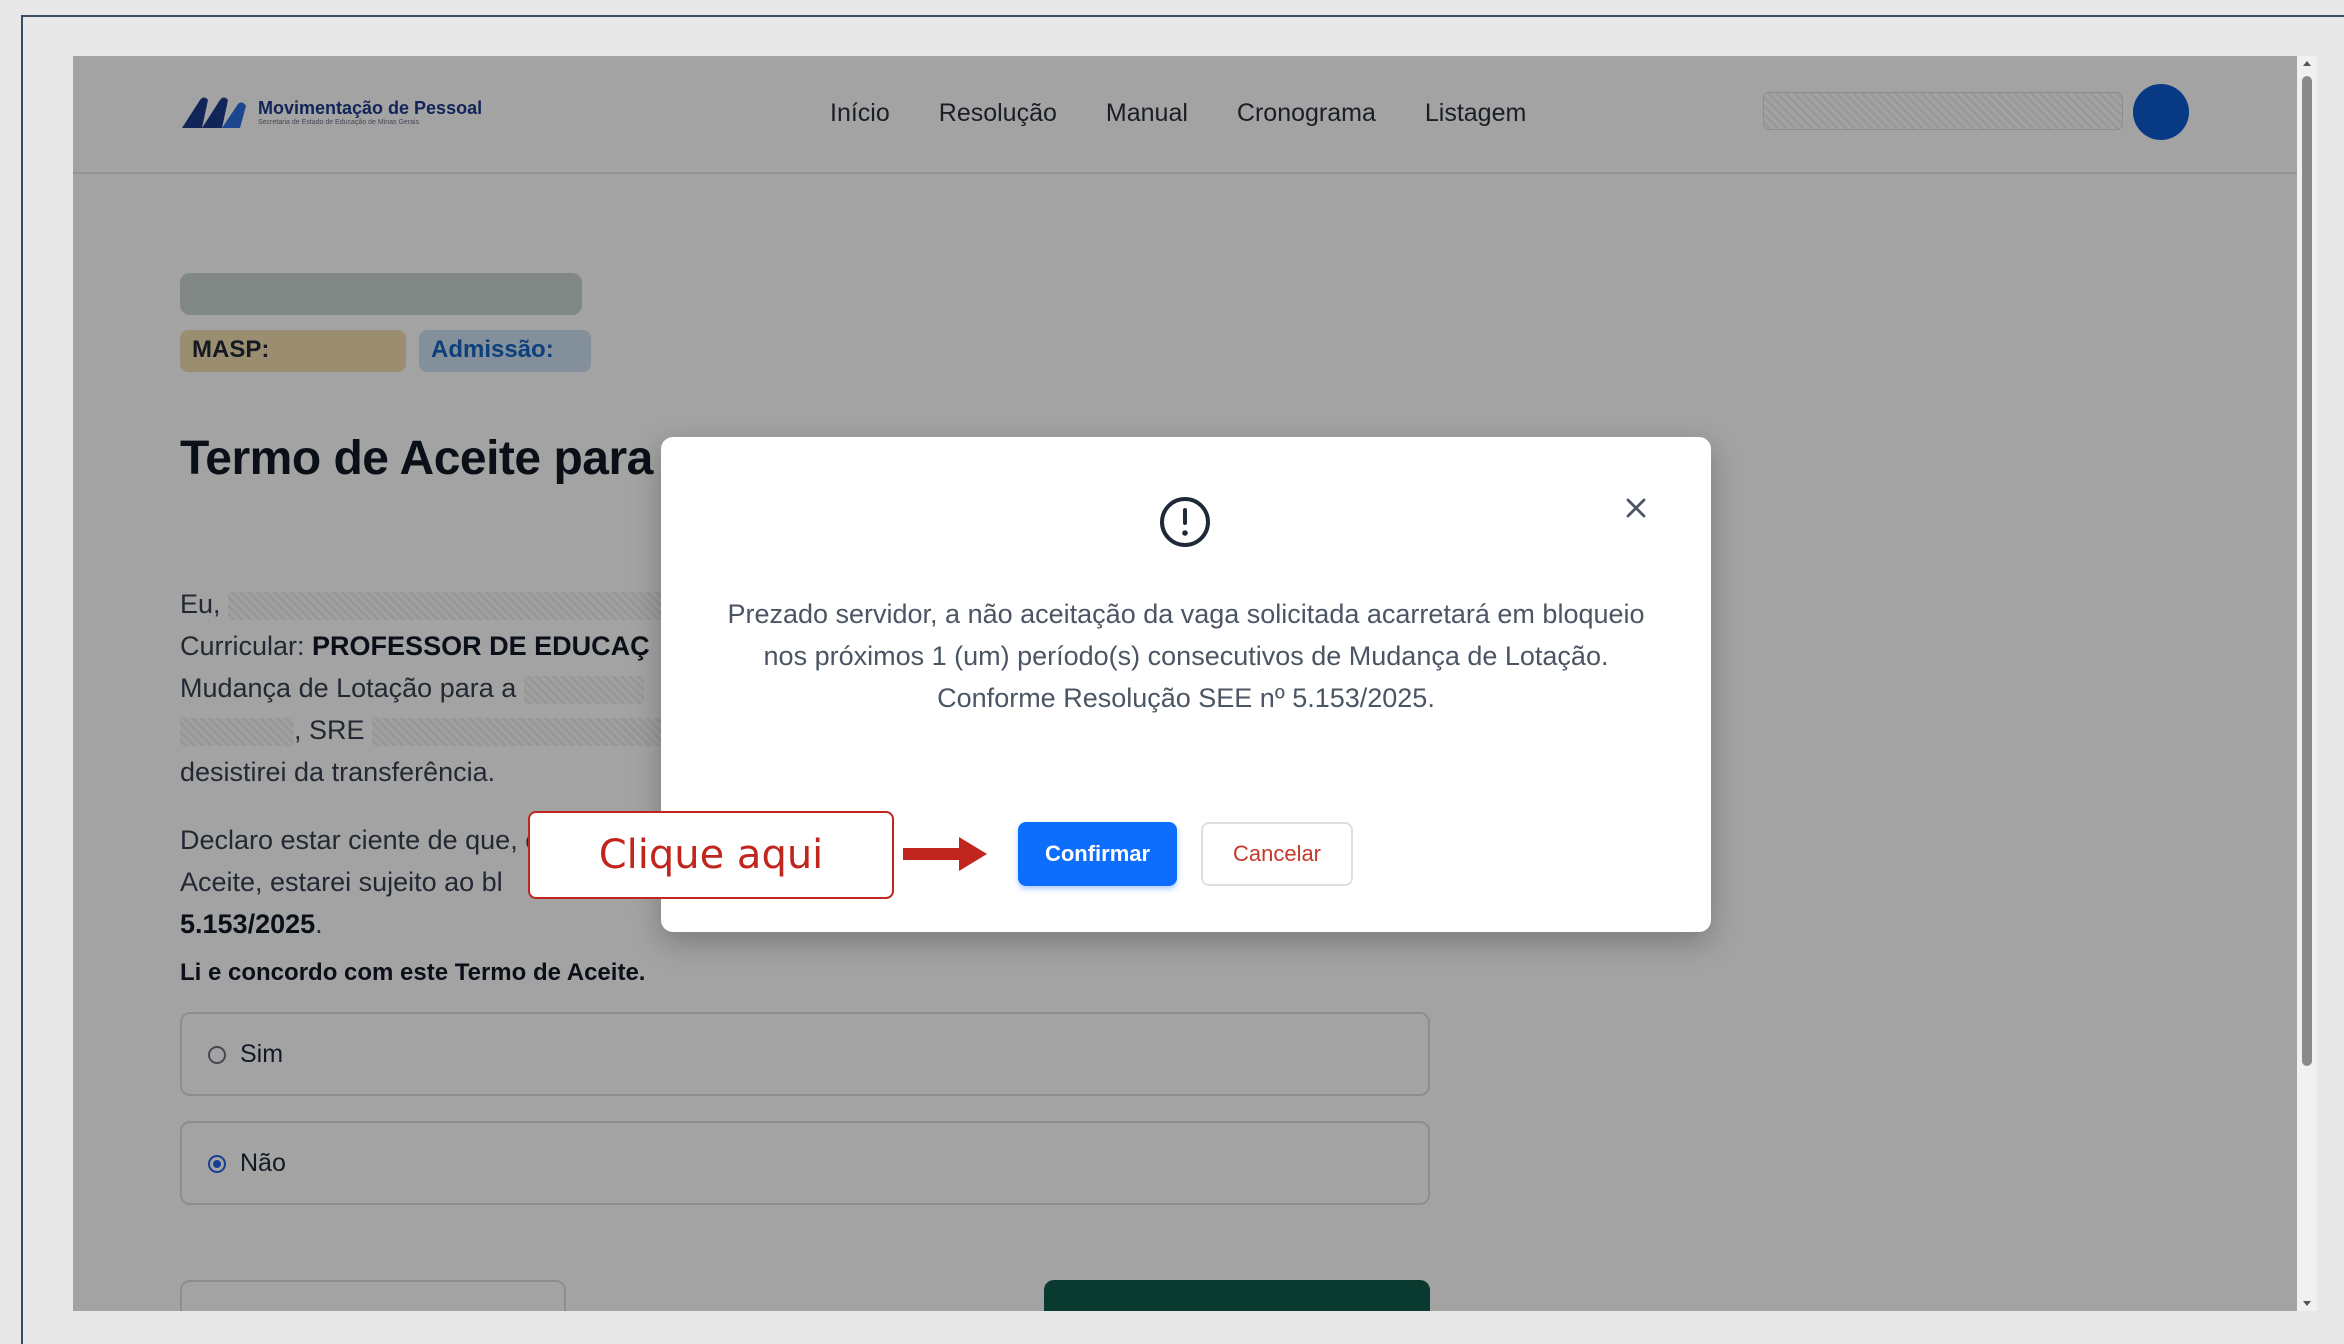  I want to click on cancel-button: Cancelar, so click(1277, 854).